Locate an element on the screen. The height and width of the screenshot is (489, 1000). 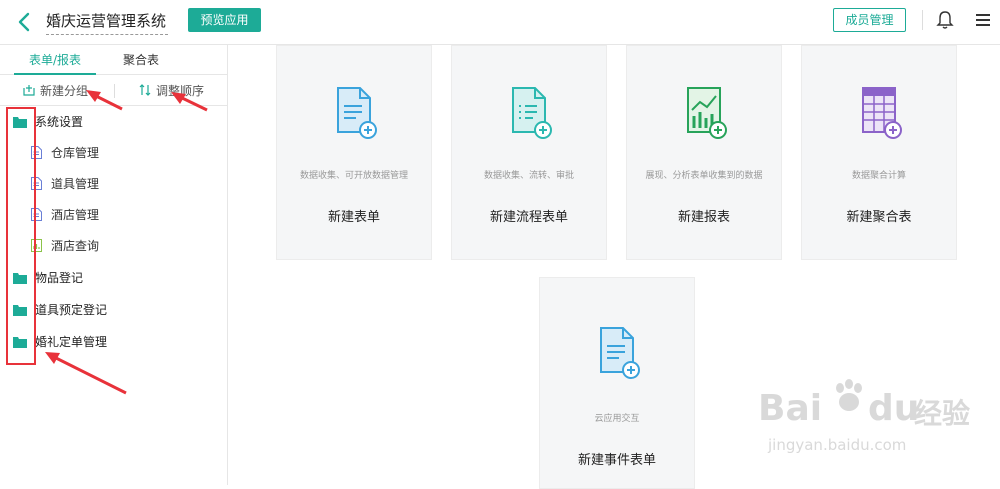
card-description: 云应用交互 is located at coordinates (617, 419).